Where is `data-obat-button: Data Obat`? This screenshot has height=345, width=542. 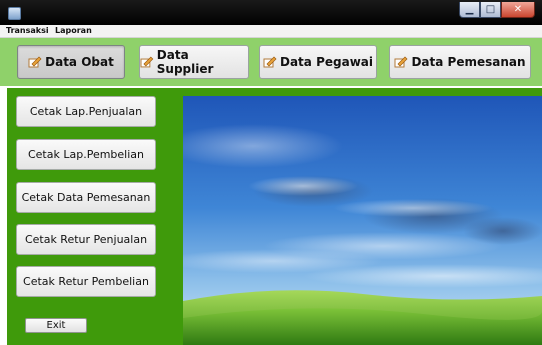
data-obat-button: Data Obat is located at coordinates (71, 62).